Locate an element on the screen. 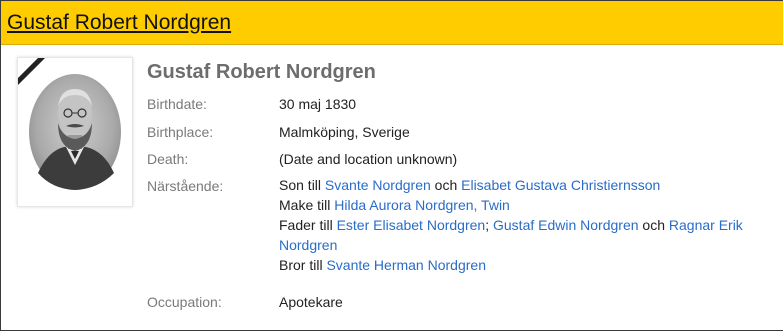  father-link: Svante Nordgren is located at coordinates (378, 185).